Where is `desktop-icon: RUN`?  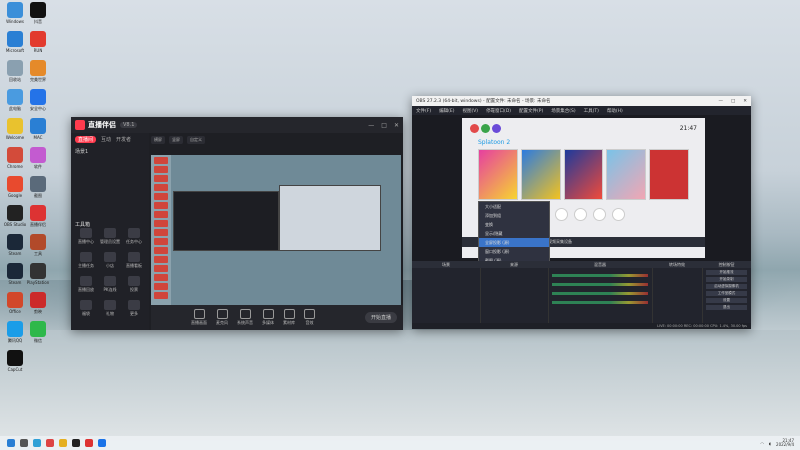
desktop-icon: RUN is located at coordinates (38, 42).